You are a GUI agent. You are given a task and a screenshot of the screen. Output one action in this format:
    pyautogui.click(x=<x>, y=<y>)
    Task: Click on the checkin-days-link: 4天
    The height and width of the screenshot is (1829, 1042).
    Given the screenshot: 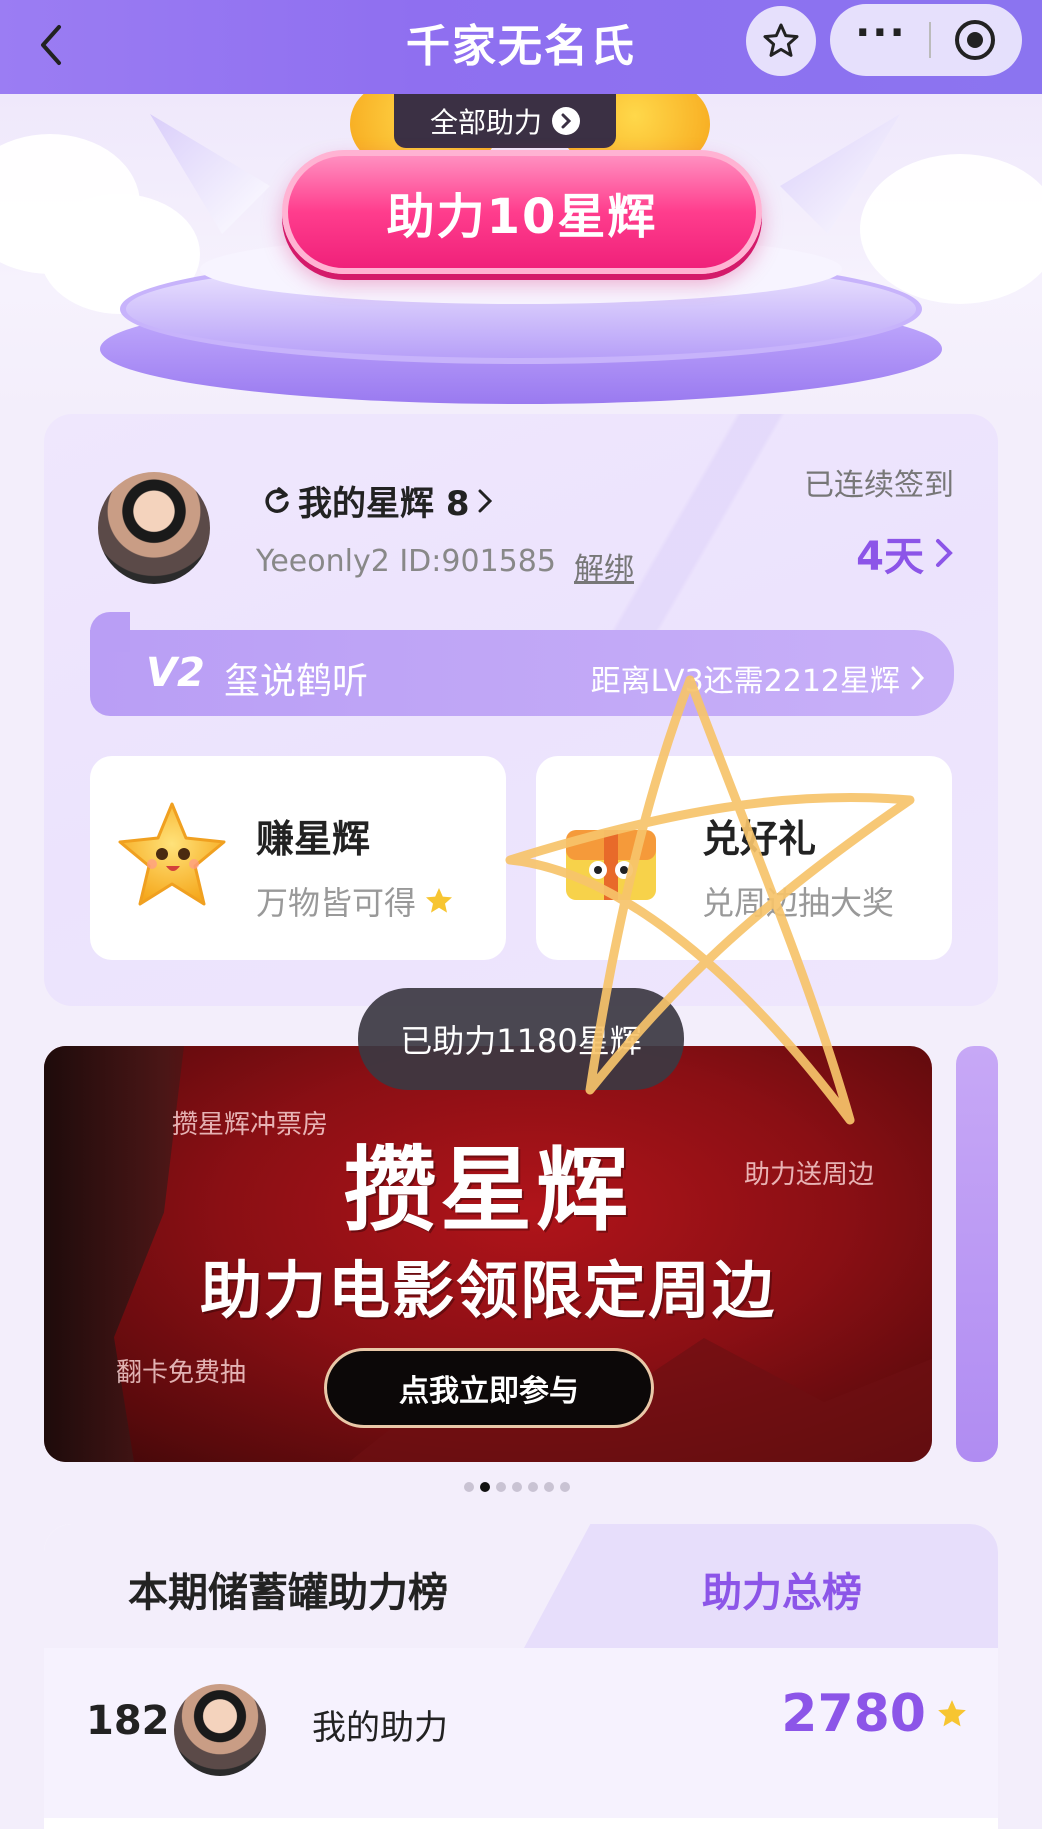 What is the action you would take?
    pyautogui.click(x=905, y=553)
    